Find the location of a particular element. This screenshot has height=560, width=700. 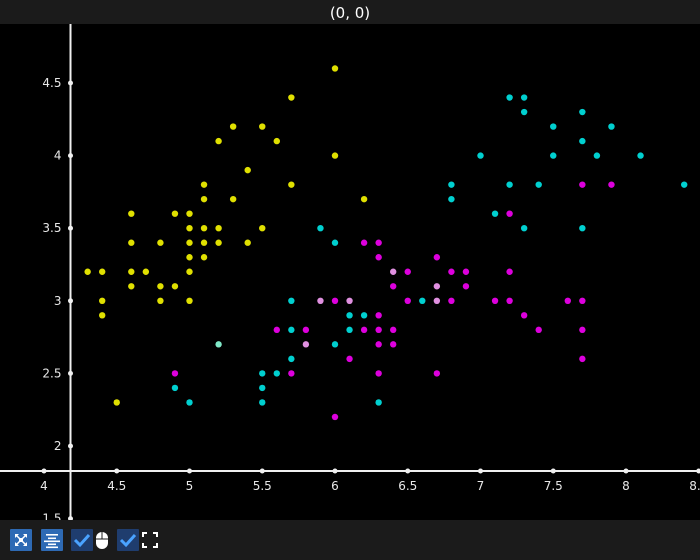

fullscreen-button is located at coordinates (152, 540).